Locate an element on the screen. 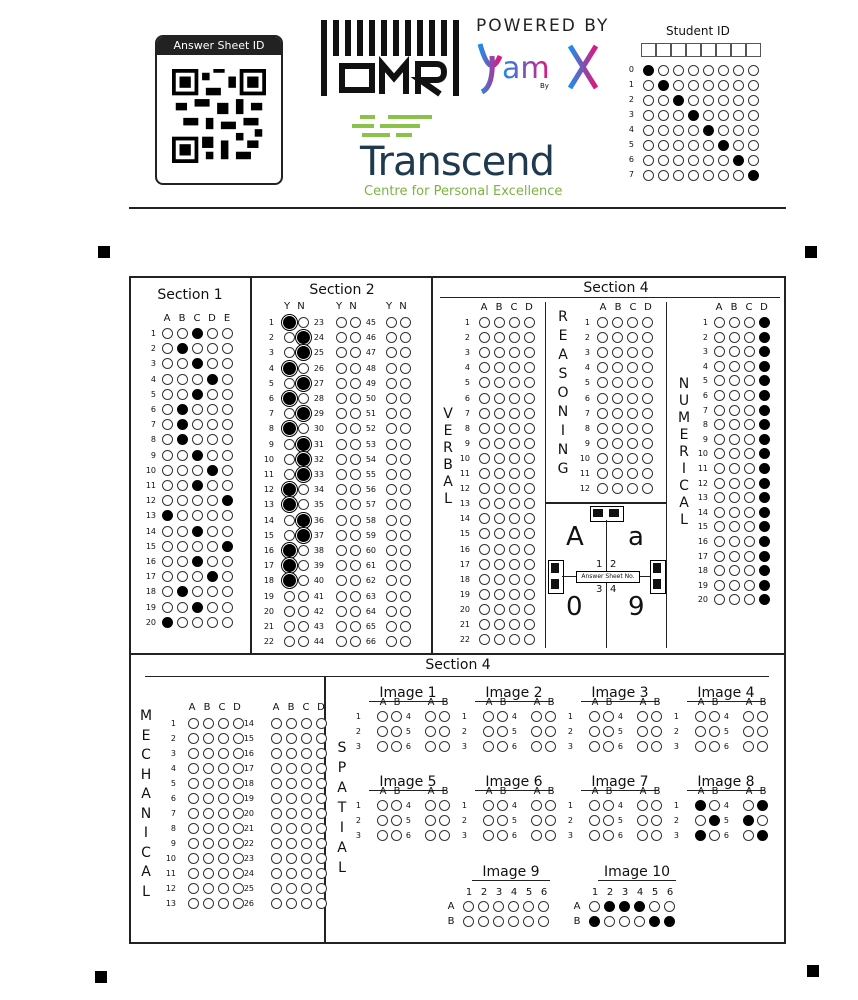 The image size is (858, 1000). student-id-digit-box is located at coordinates (648, 50).